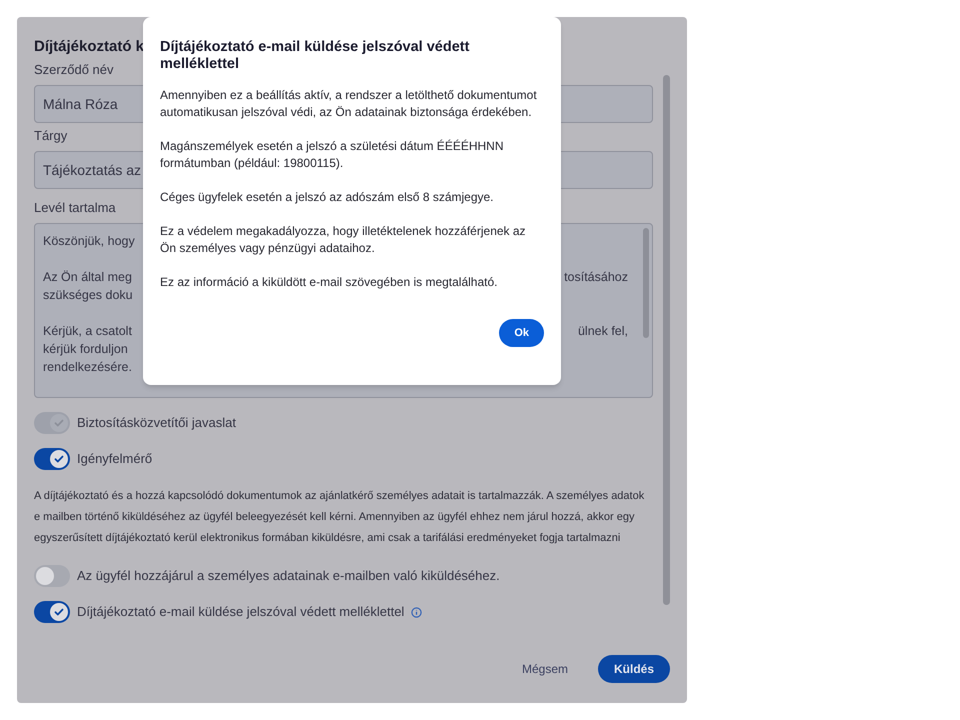 The height and width of the screenshot is (720, 960). I want to click on message-text: Kérjük, a csatolt, so click(87, 331).